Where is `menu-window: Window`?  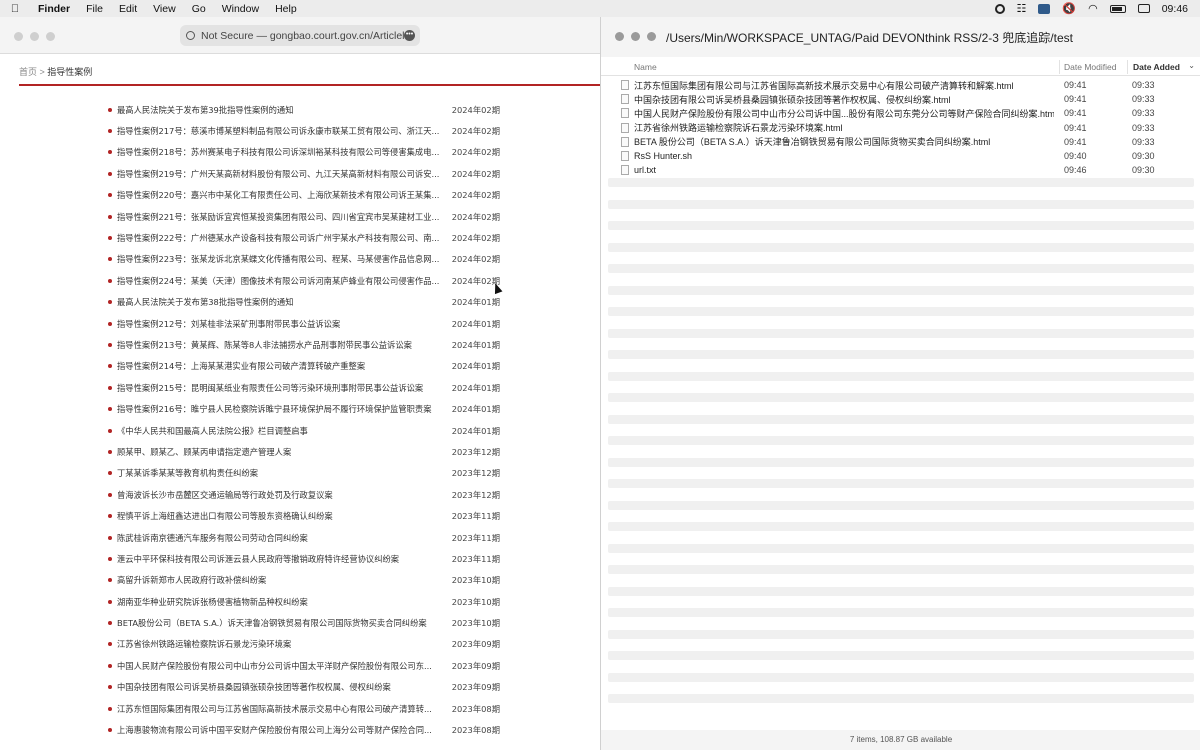
menu-window: Window is located at coordinates (240, 9).